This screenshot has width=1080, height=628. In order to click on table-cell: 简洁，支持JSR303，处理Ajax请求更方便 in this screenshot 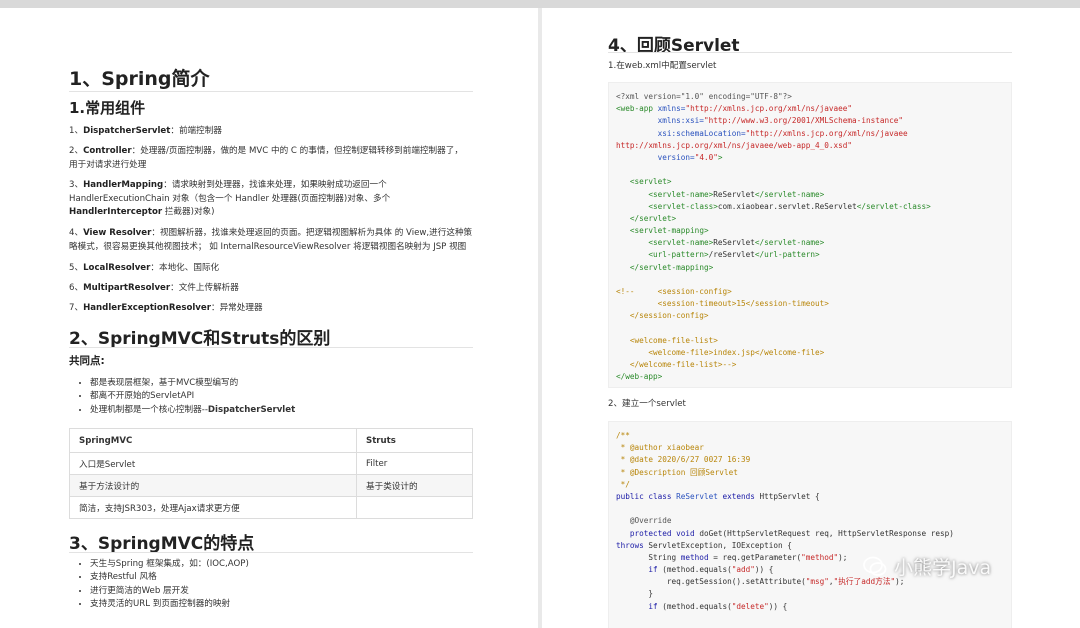, I will do `click(213, 507)`.